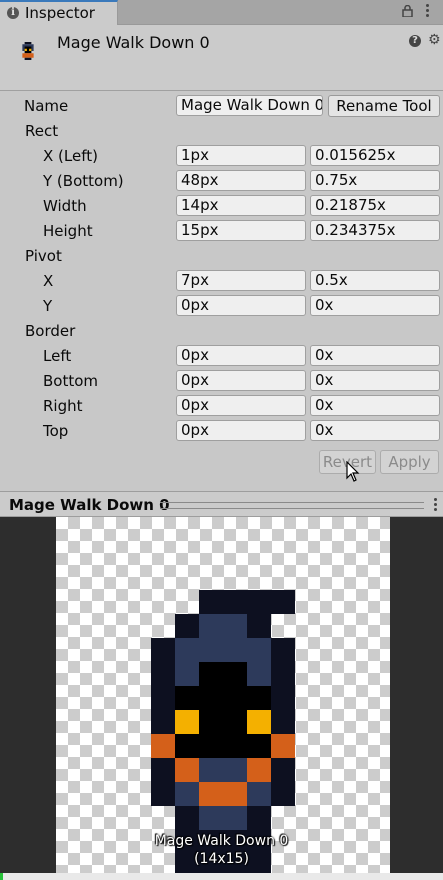  Describe the element at coordinates (436, 505) in the screenshot. I see `preview-menu-icon` at that location.